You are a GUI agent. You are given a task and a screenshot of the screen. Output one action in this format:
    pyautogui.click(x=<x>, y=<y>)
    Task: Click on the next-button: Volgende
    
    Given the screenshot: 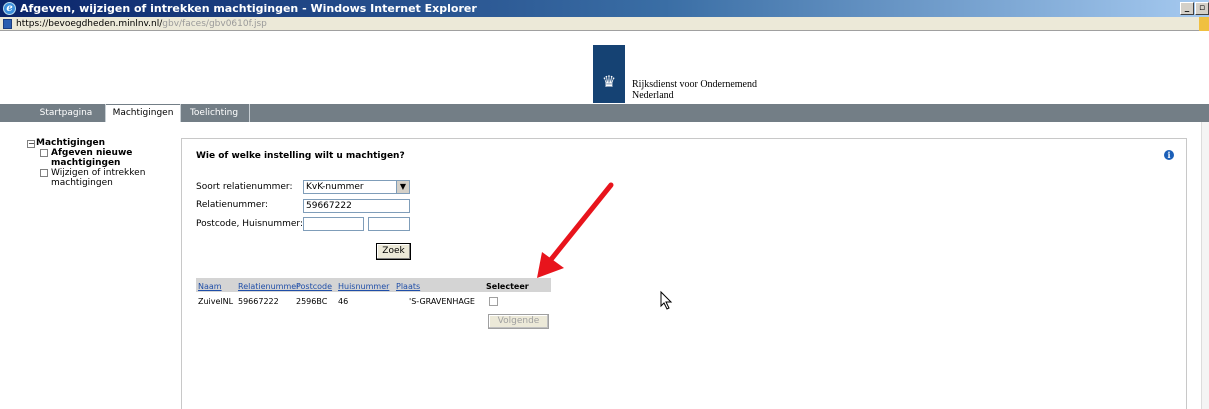 What is the action you would take?
    pyautogui.click(x=518, y=321)
    